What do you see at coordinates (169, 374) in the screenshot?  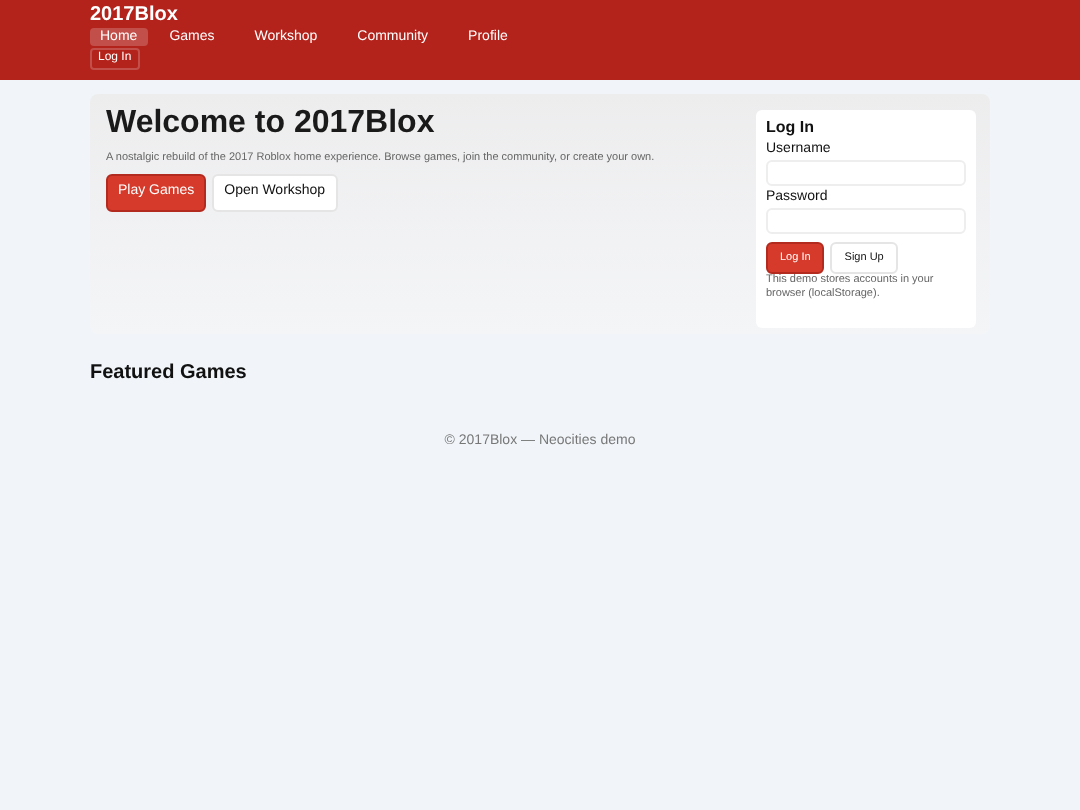 I see `section-title: Featured Games` at bounding box center [169, 374].